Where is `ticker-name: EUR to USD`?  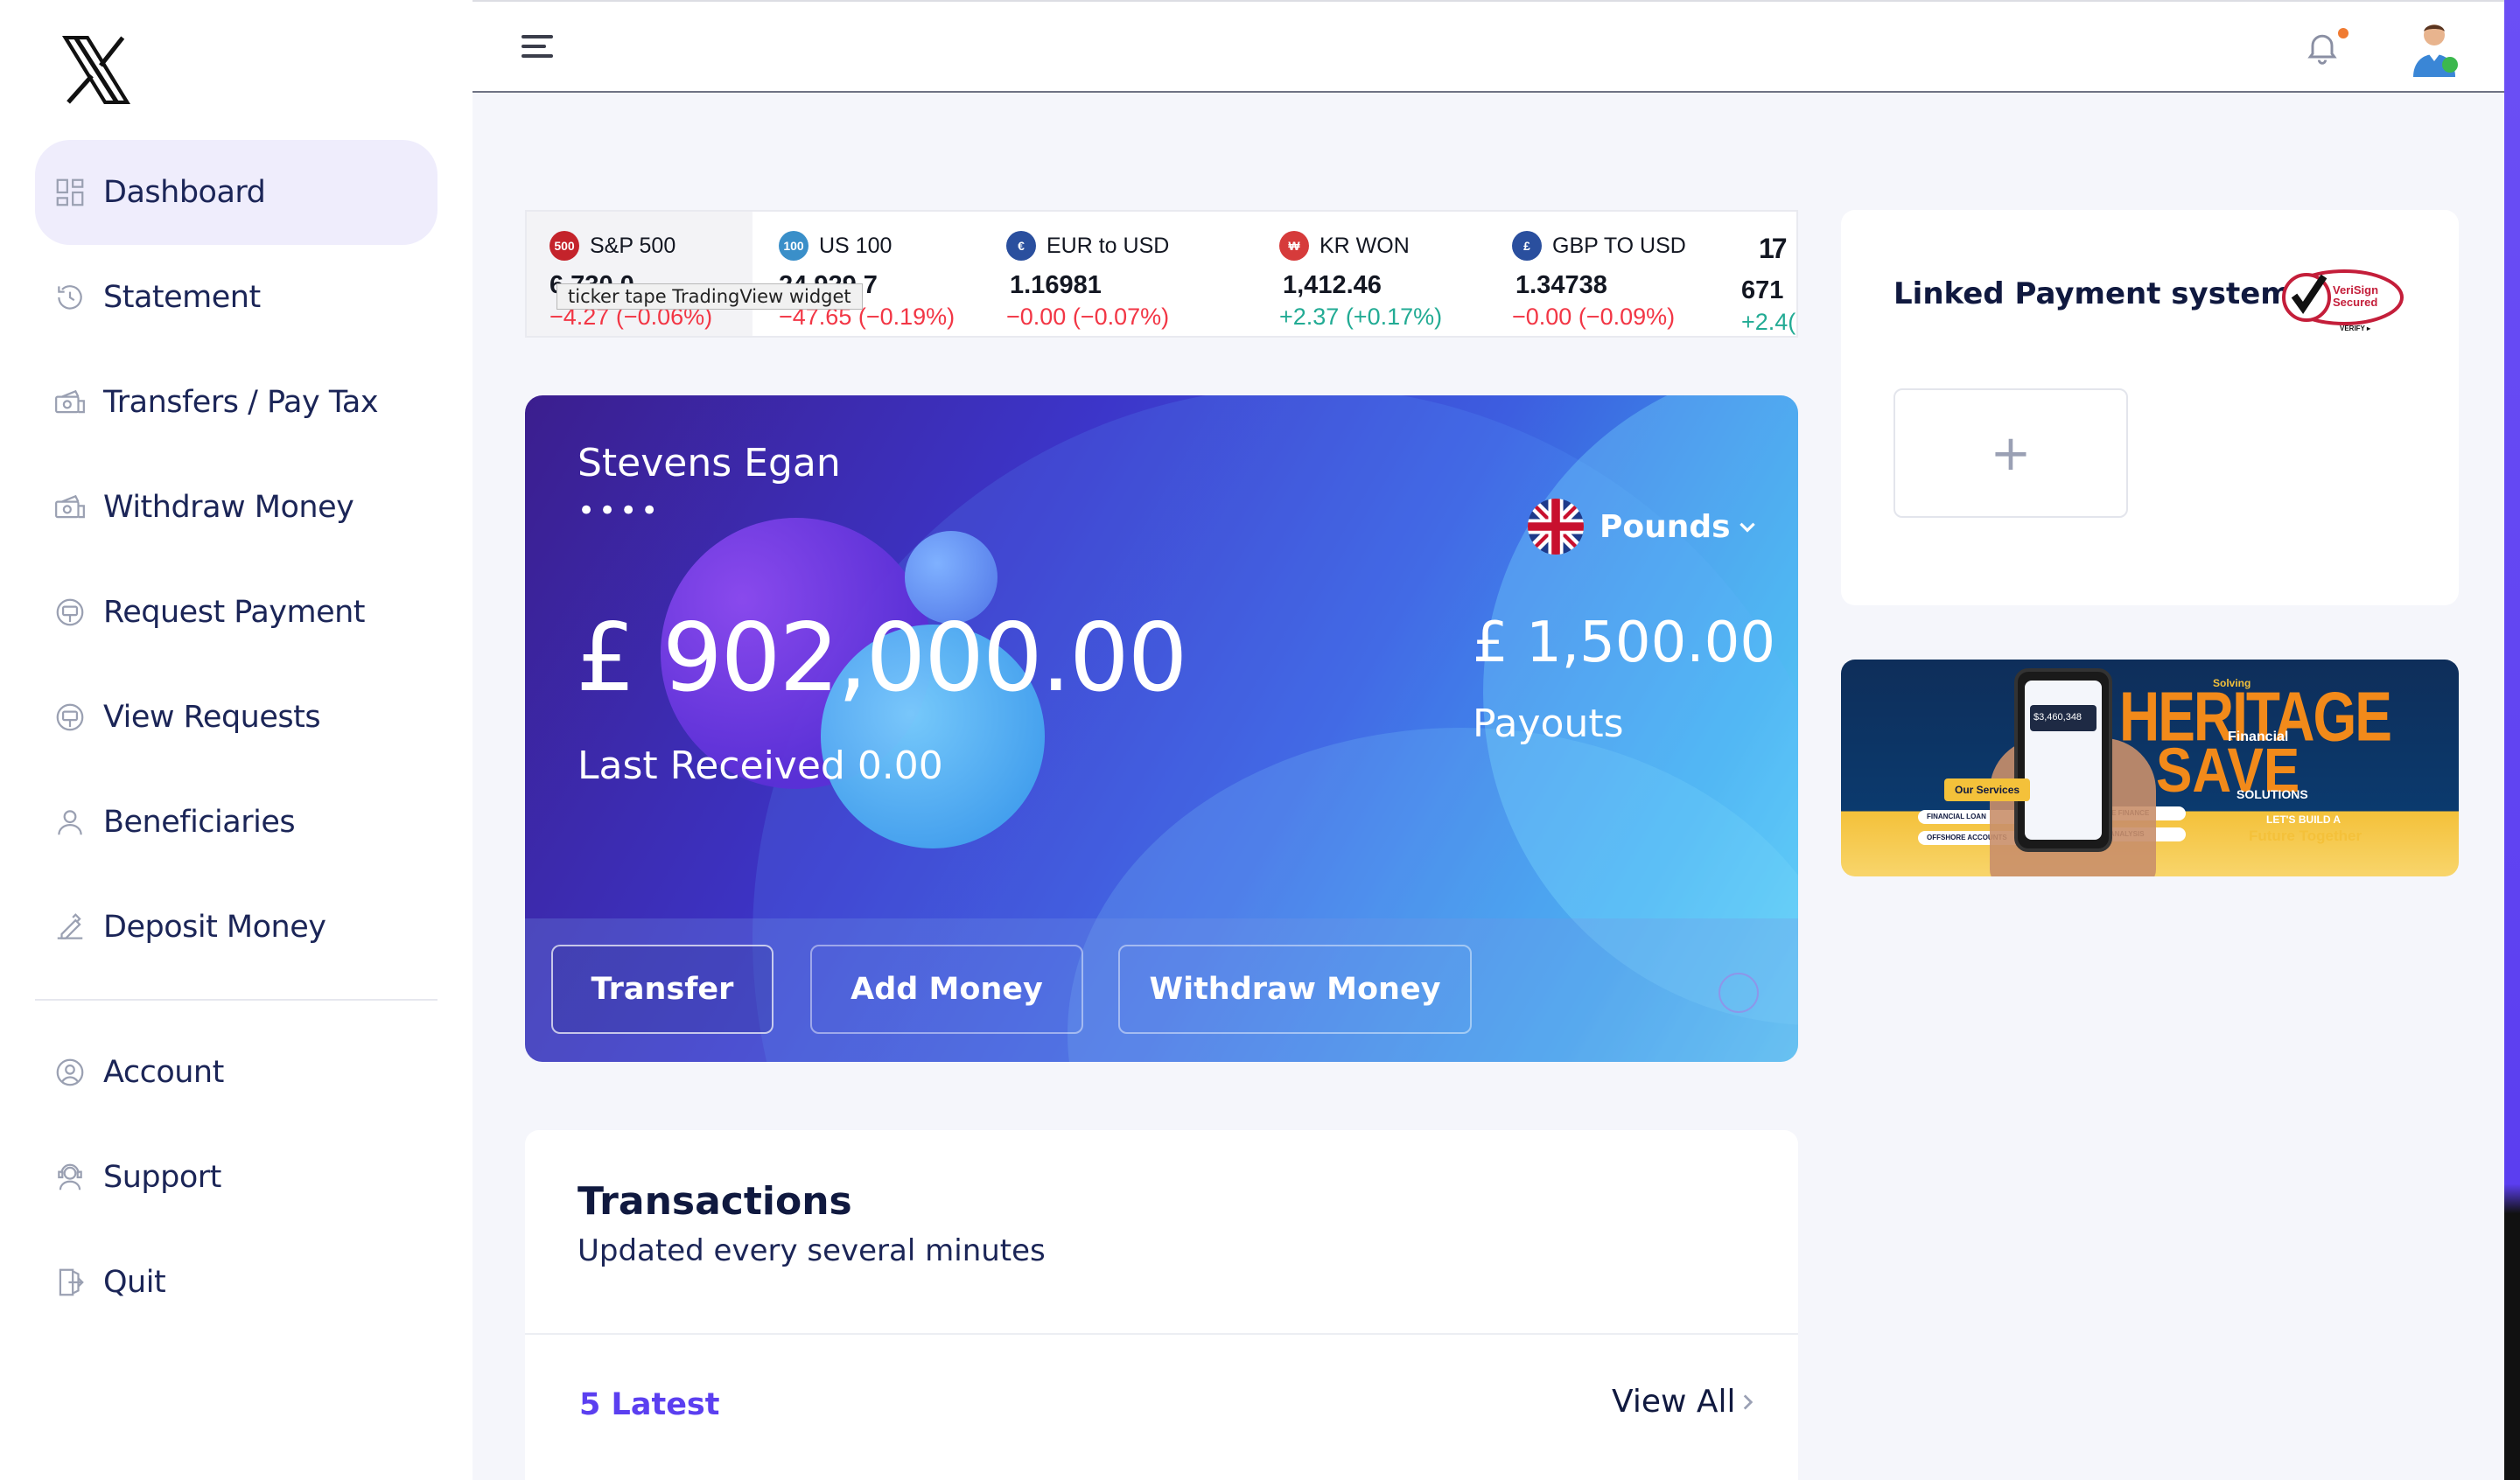
ticker-name: EUR to USD is located at coordinates (1108, 246).